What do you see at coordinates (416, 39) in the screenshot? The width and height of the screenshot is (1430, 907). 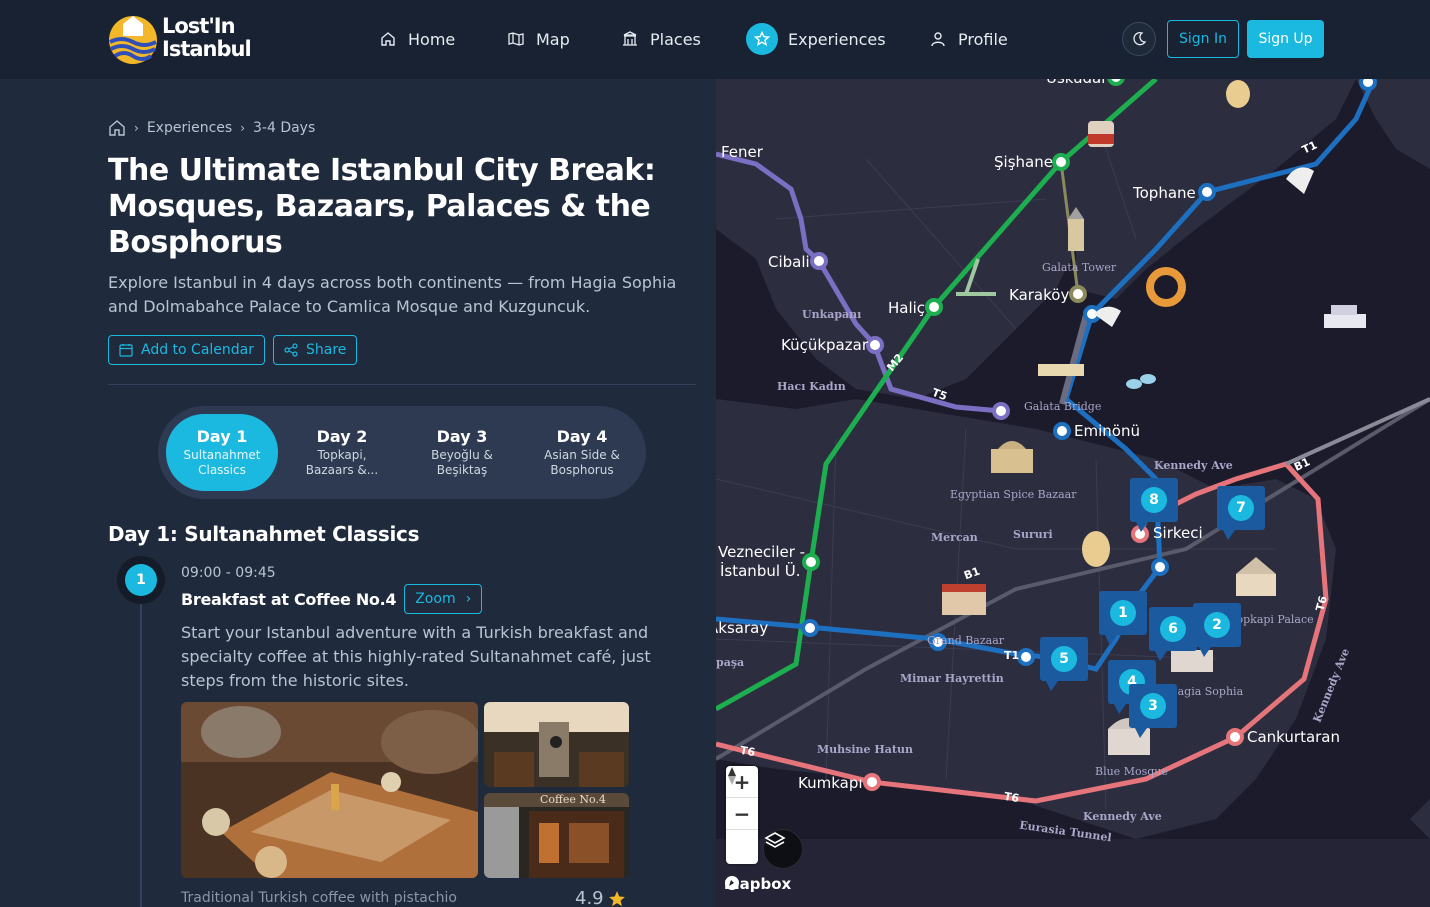 I see `nav-home: Home` at bounding box center [416, 39].